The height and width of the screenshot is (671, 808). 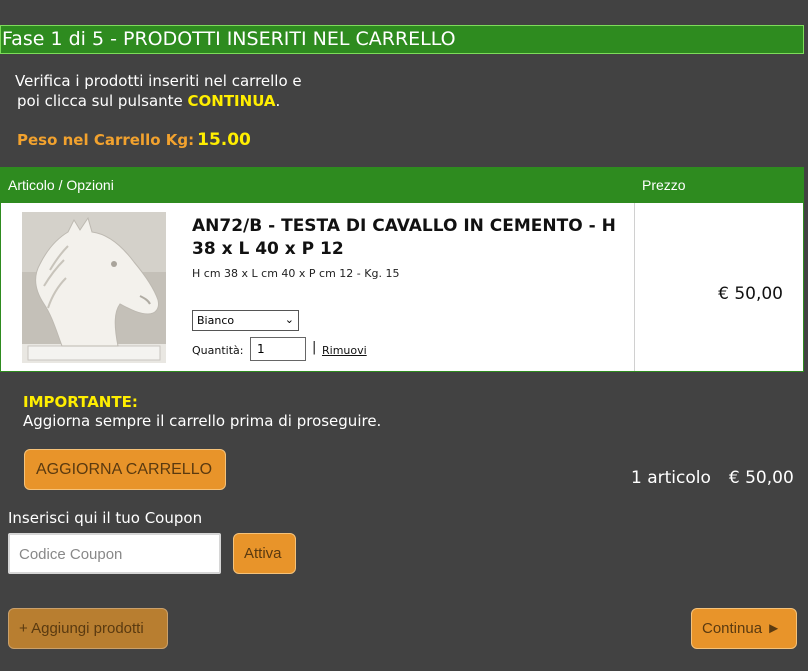 I want to click on quantity-input: 1, so click(x=278, y=349).